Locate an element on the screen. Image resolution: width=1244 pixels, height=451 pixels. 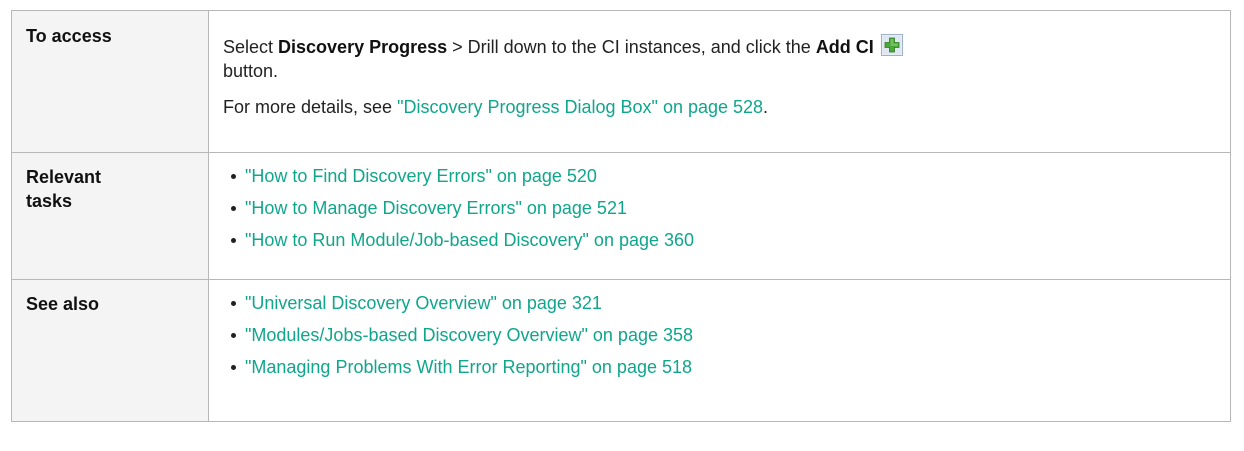
add-ci-plus-icon is located at coordinates (891, 45).